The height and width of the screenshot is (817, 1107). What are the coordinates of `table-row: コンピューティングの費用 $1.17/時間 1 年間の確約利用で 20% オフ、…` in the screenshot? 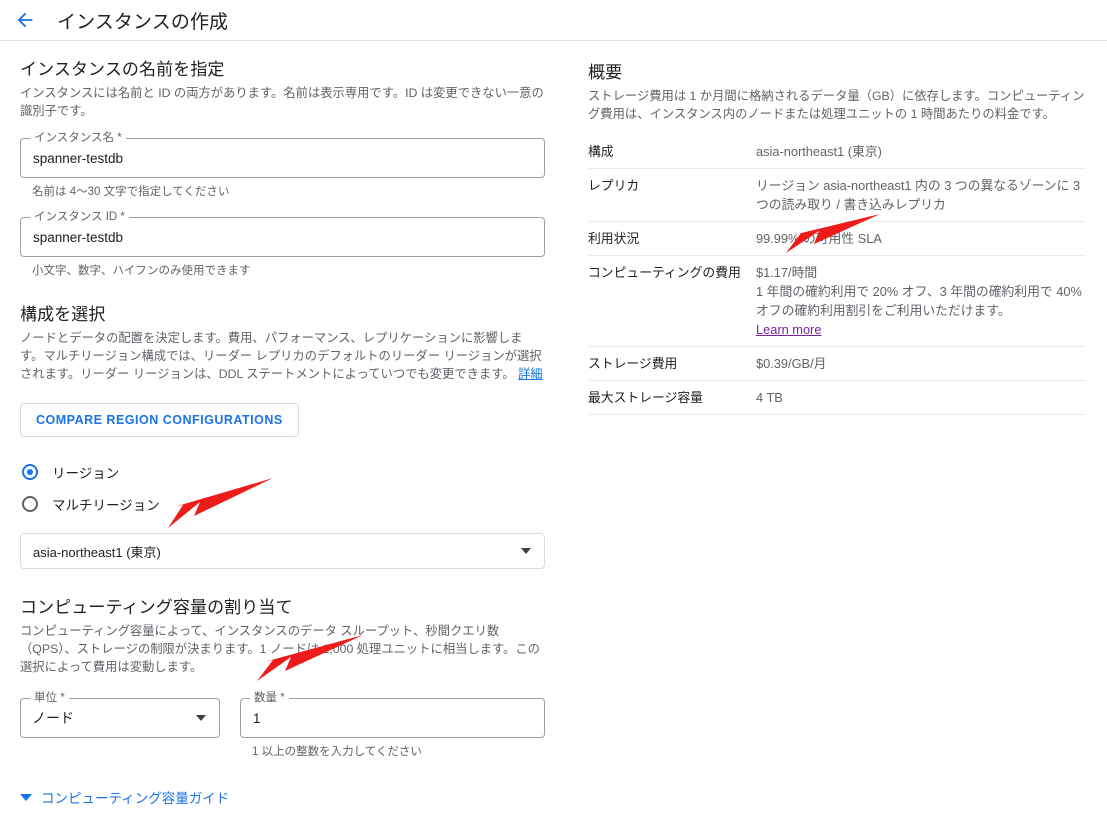 It's located at (836, 301).